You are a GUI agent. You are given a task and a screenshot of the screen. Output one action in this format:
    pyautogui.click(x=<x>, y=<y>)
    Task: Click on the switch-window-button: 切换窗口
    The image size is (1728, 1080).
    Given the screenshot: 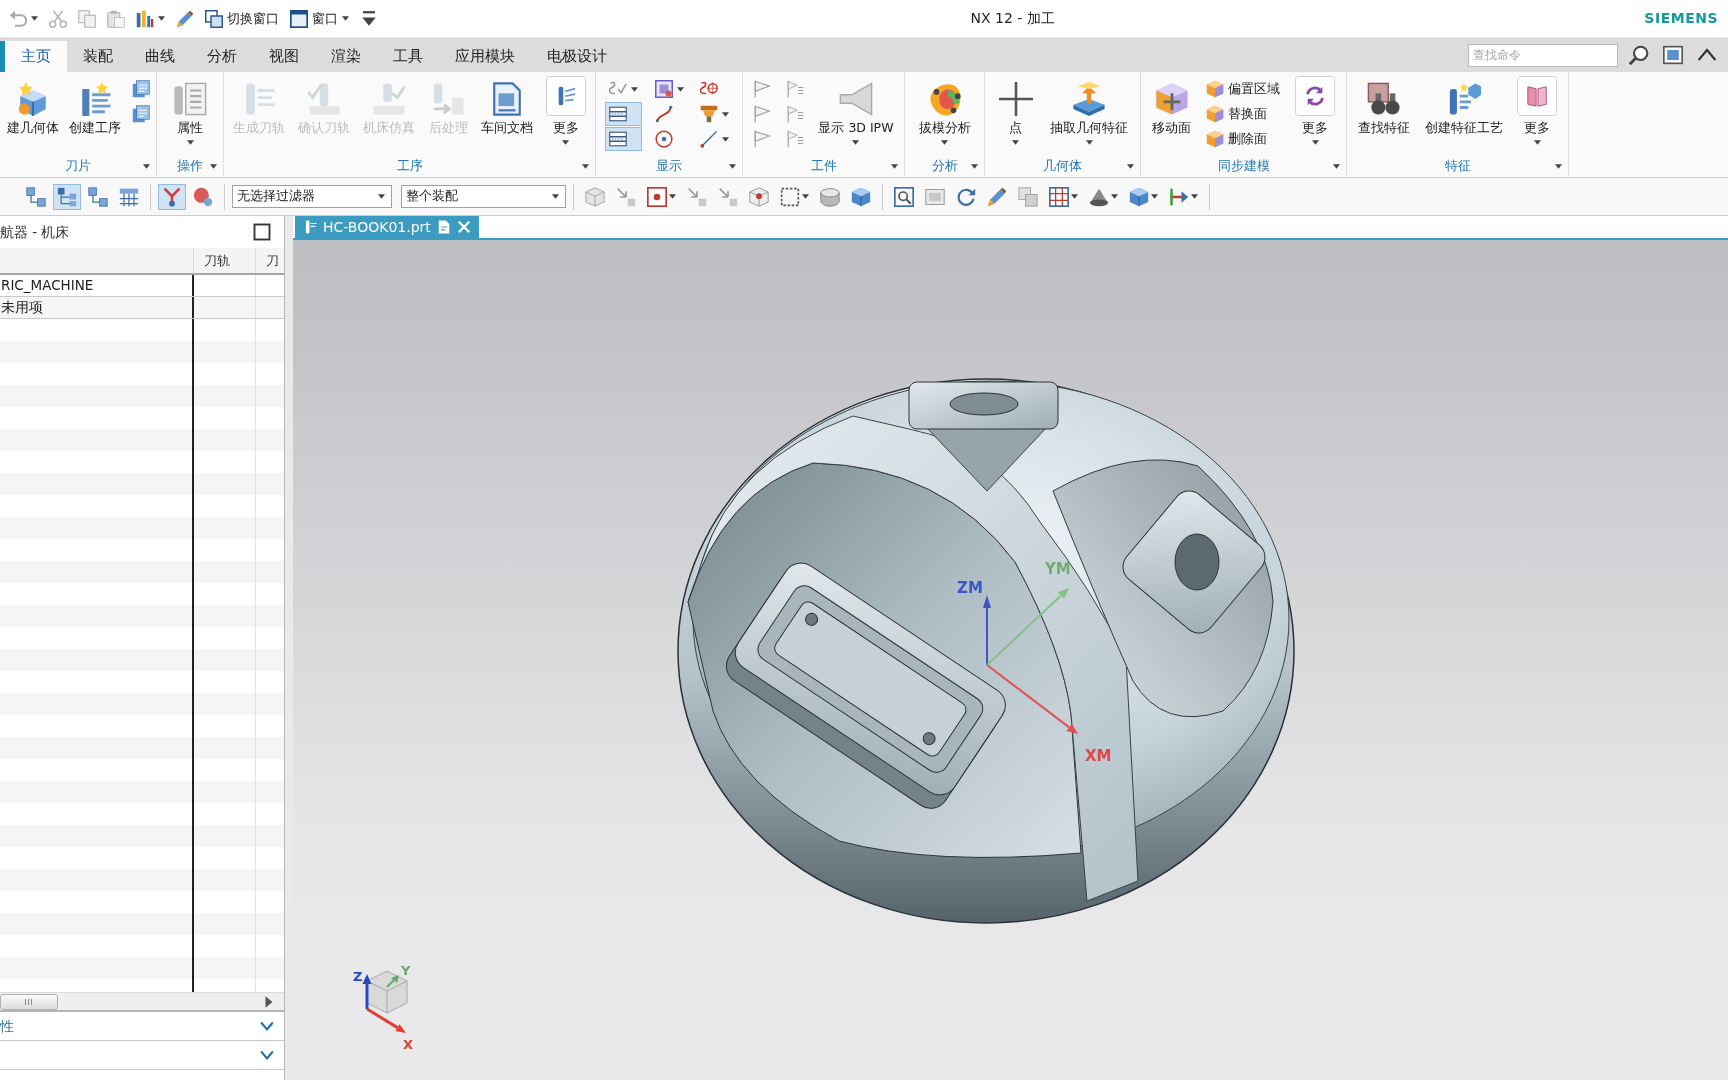 What is the action you would take?
    pyautogui.click(x=242, y=18)
    